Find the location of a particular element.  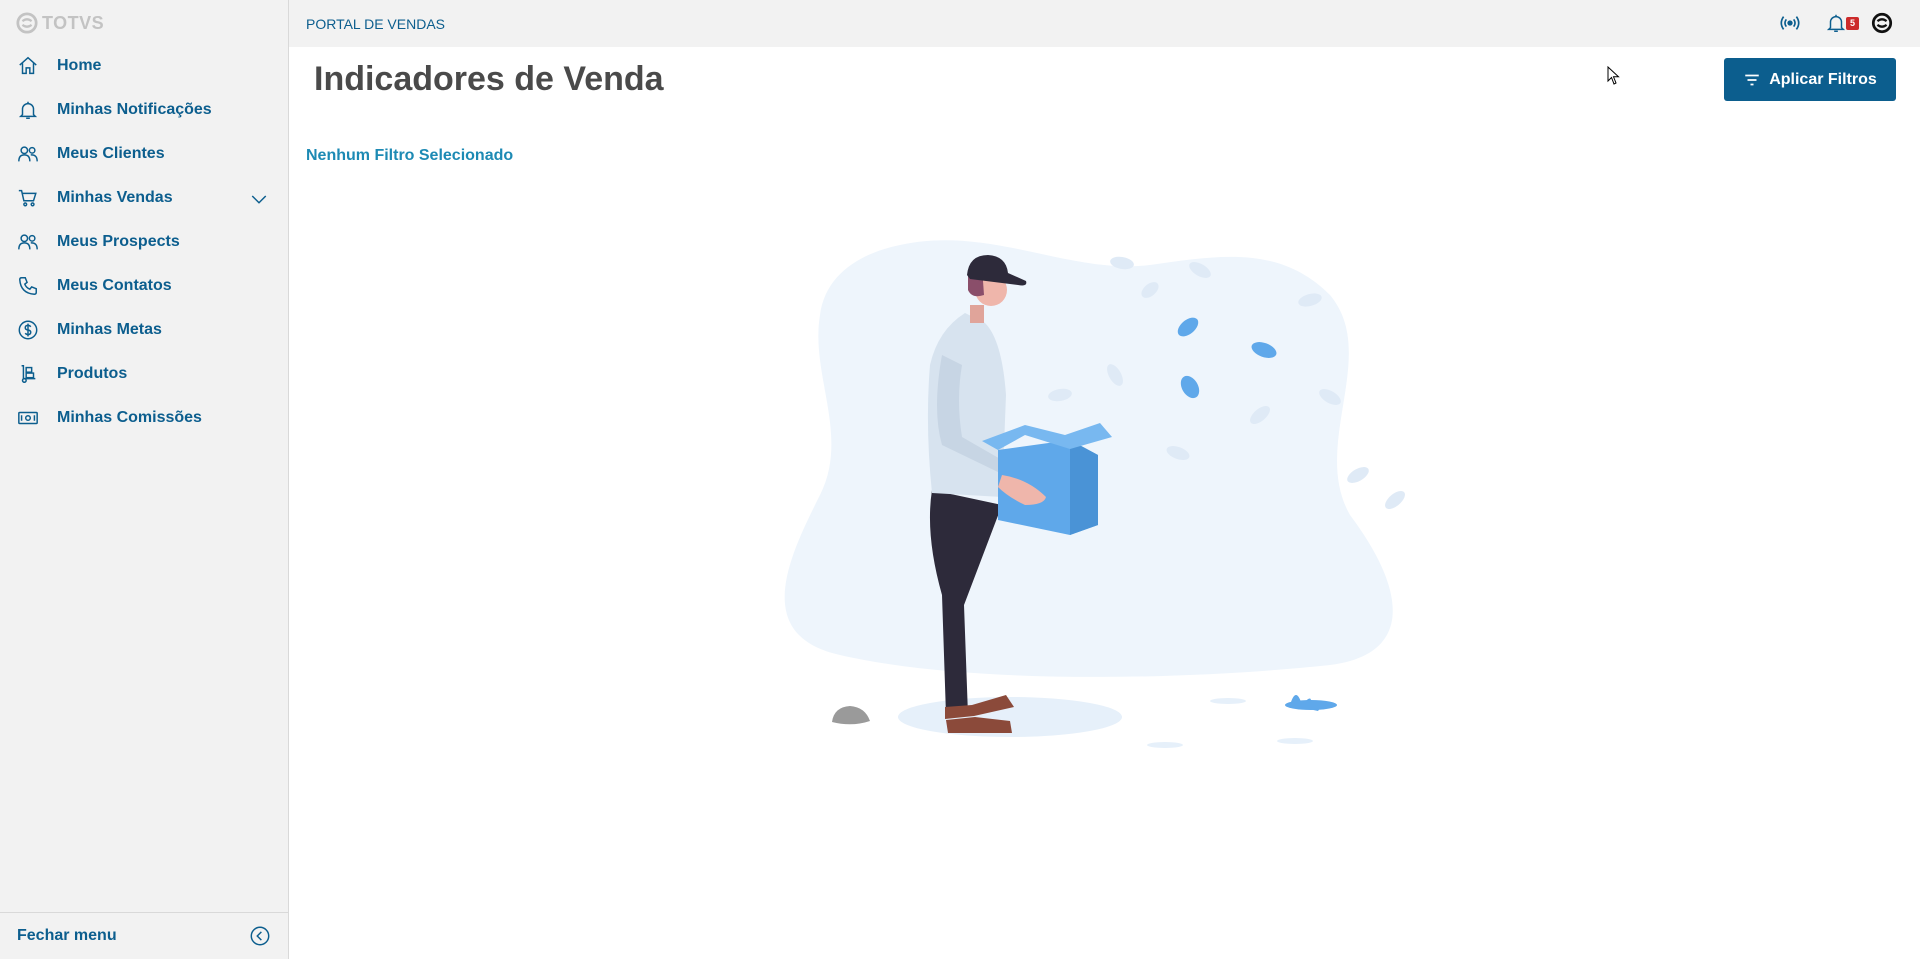

sidebar-item-comissoes: Minhas Comissões is located at coordinates (144, 418).